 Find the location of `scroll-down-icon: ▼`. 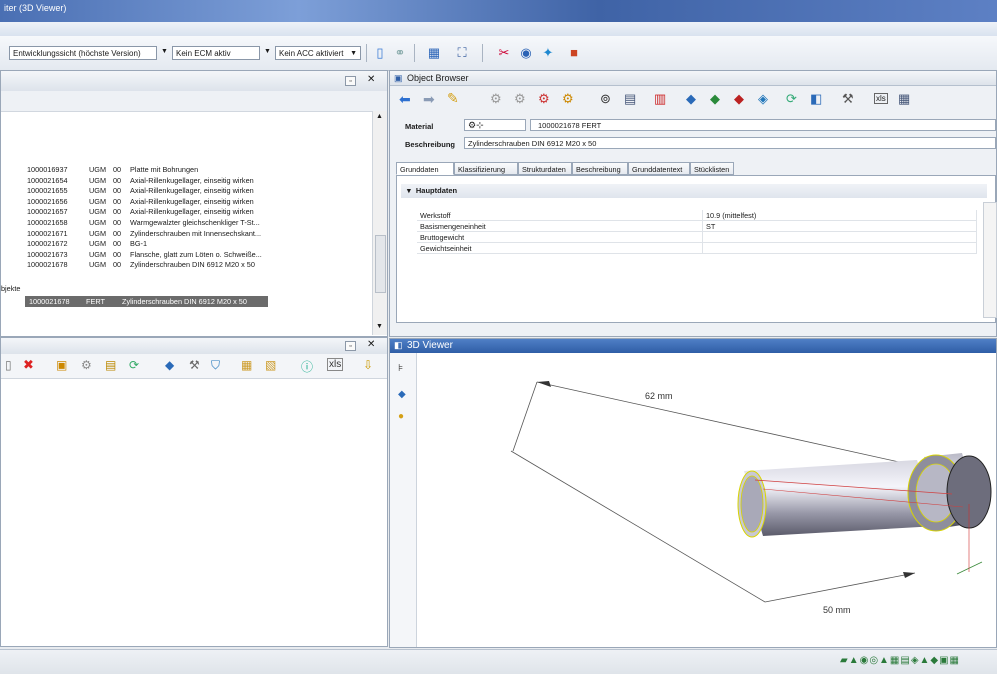

scroll-down-icon: ▼ is located at coordinates (379, 326).